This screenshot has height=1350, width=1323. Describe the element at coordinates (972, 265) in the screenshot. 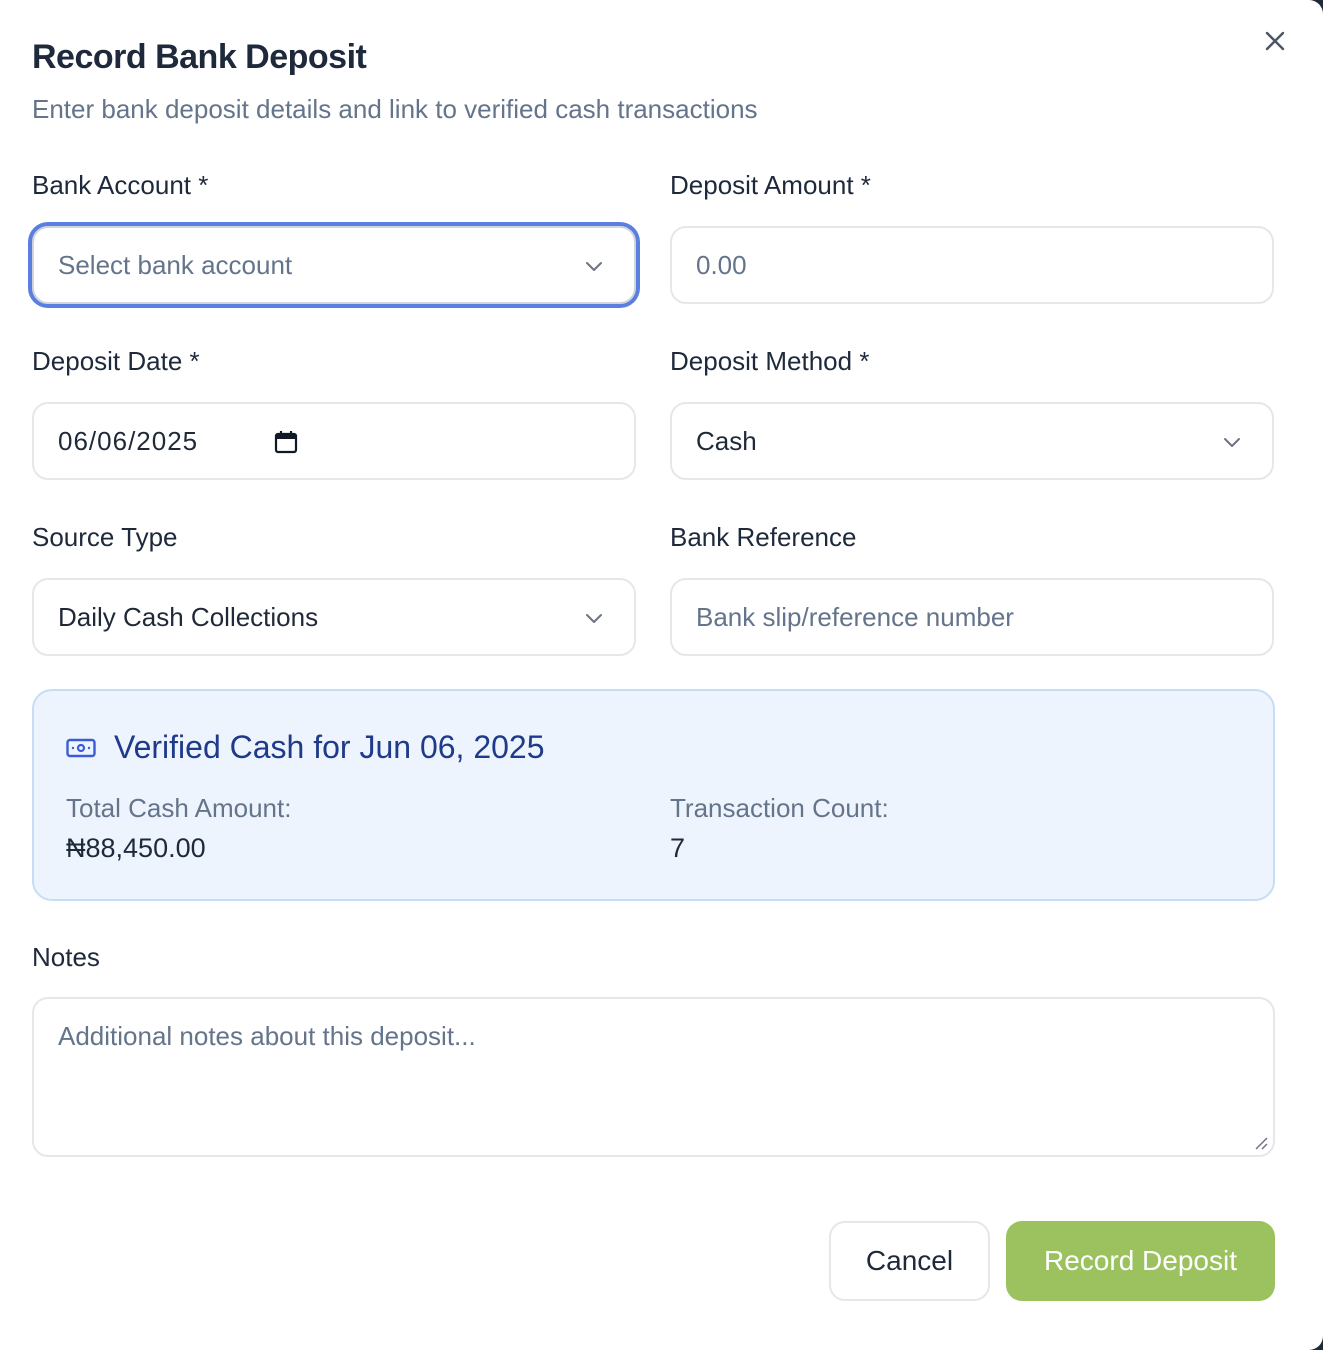

I see `deposit-amount-input: 0.00` at that location.